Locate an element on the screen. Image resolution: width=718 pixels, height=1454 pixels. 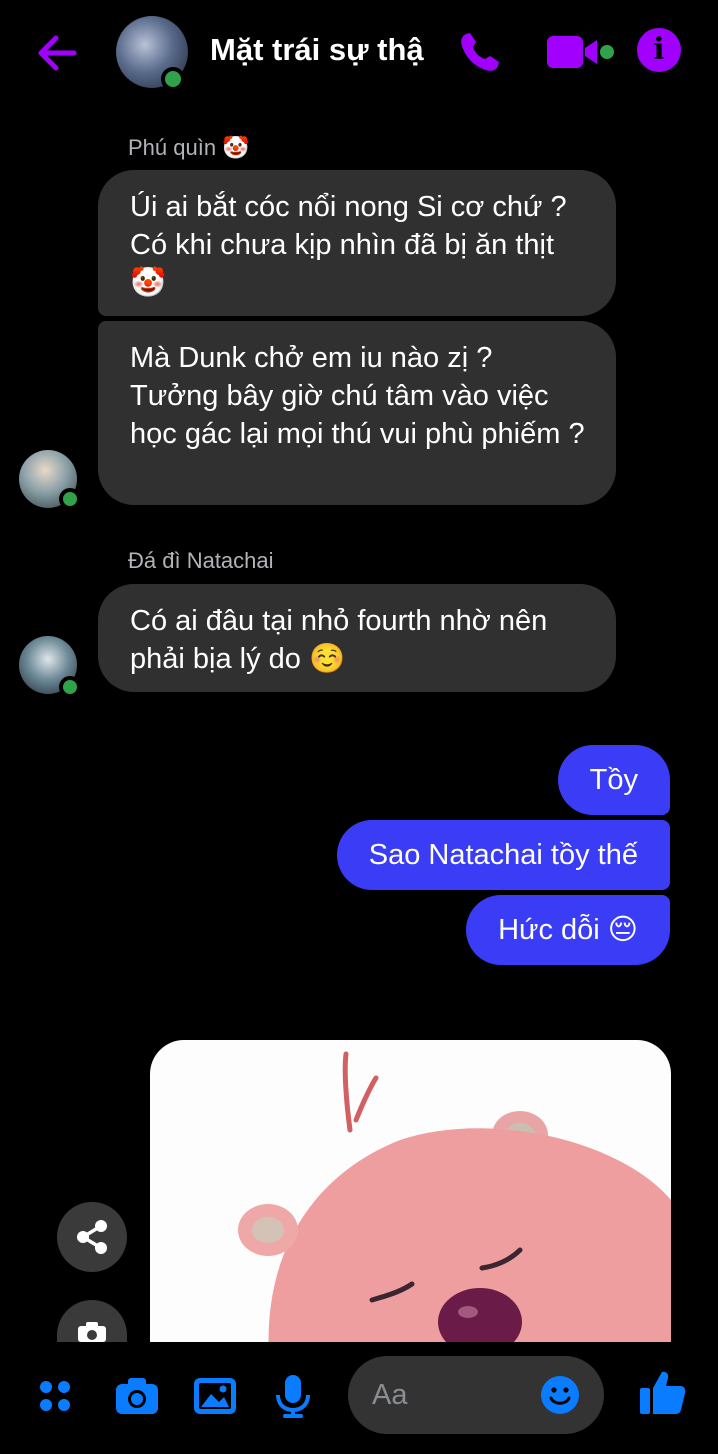
phone-icon is located at coordinates (480, 52).